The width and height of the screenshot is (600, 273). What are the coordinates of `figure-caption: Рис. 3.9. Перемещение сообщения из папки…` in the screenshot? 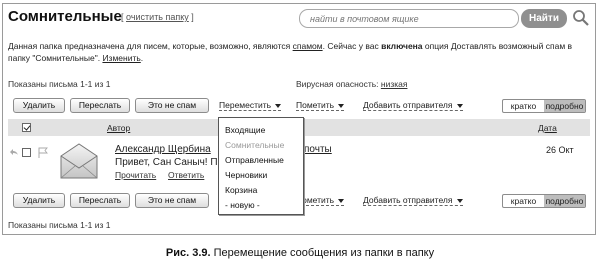 It's located at (300, 253).